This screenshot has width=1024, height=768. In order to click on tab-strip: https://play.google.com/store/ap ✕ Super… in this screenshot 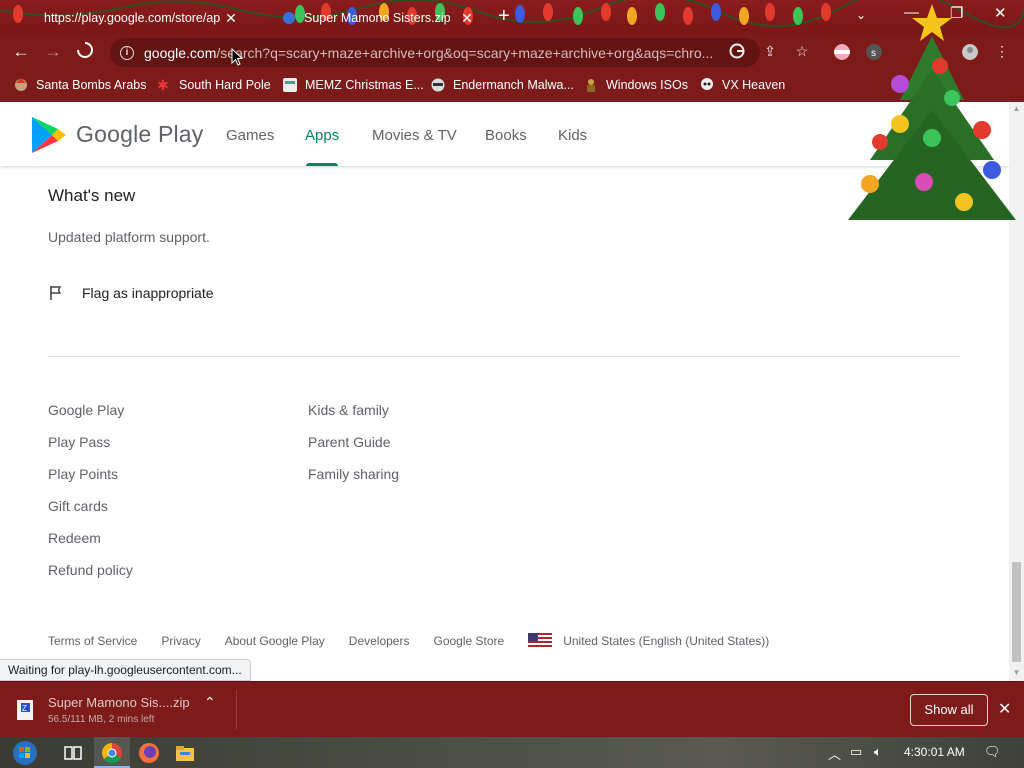, I will do `click(512, 17)`.